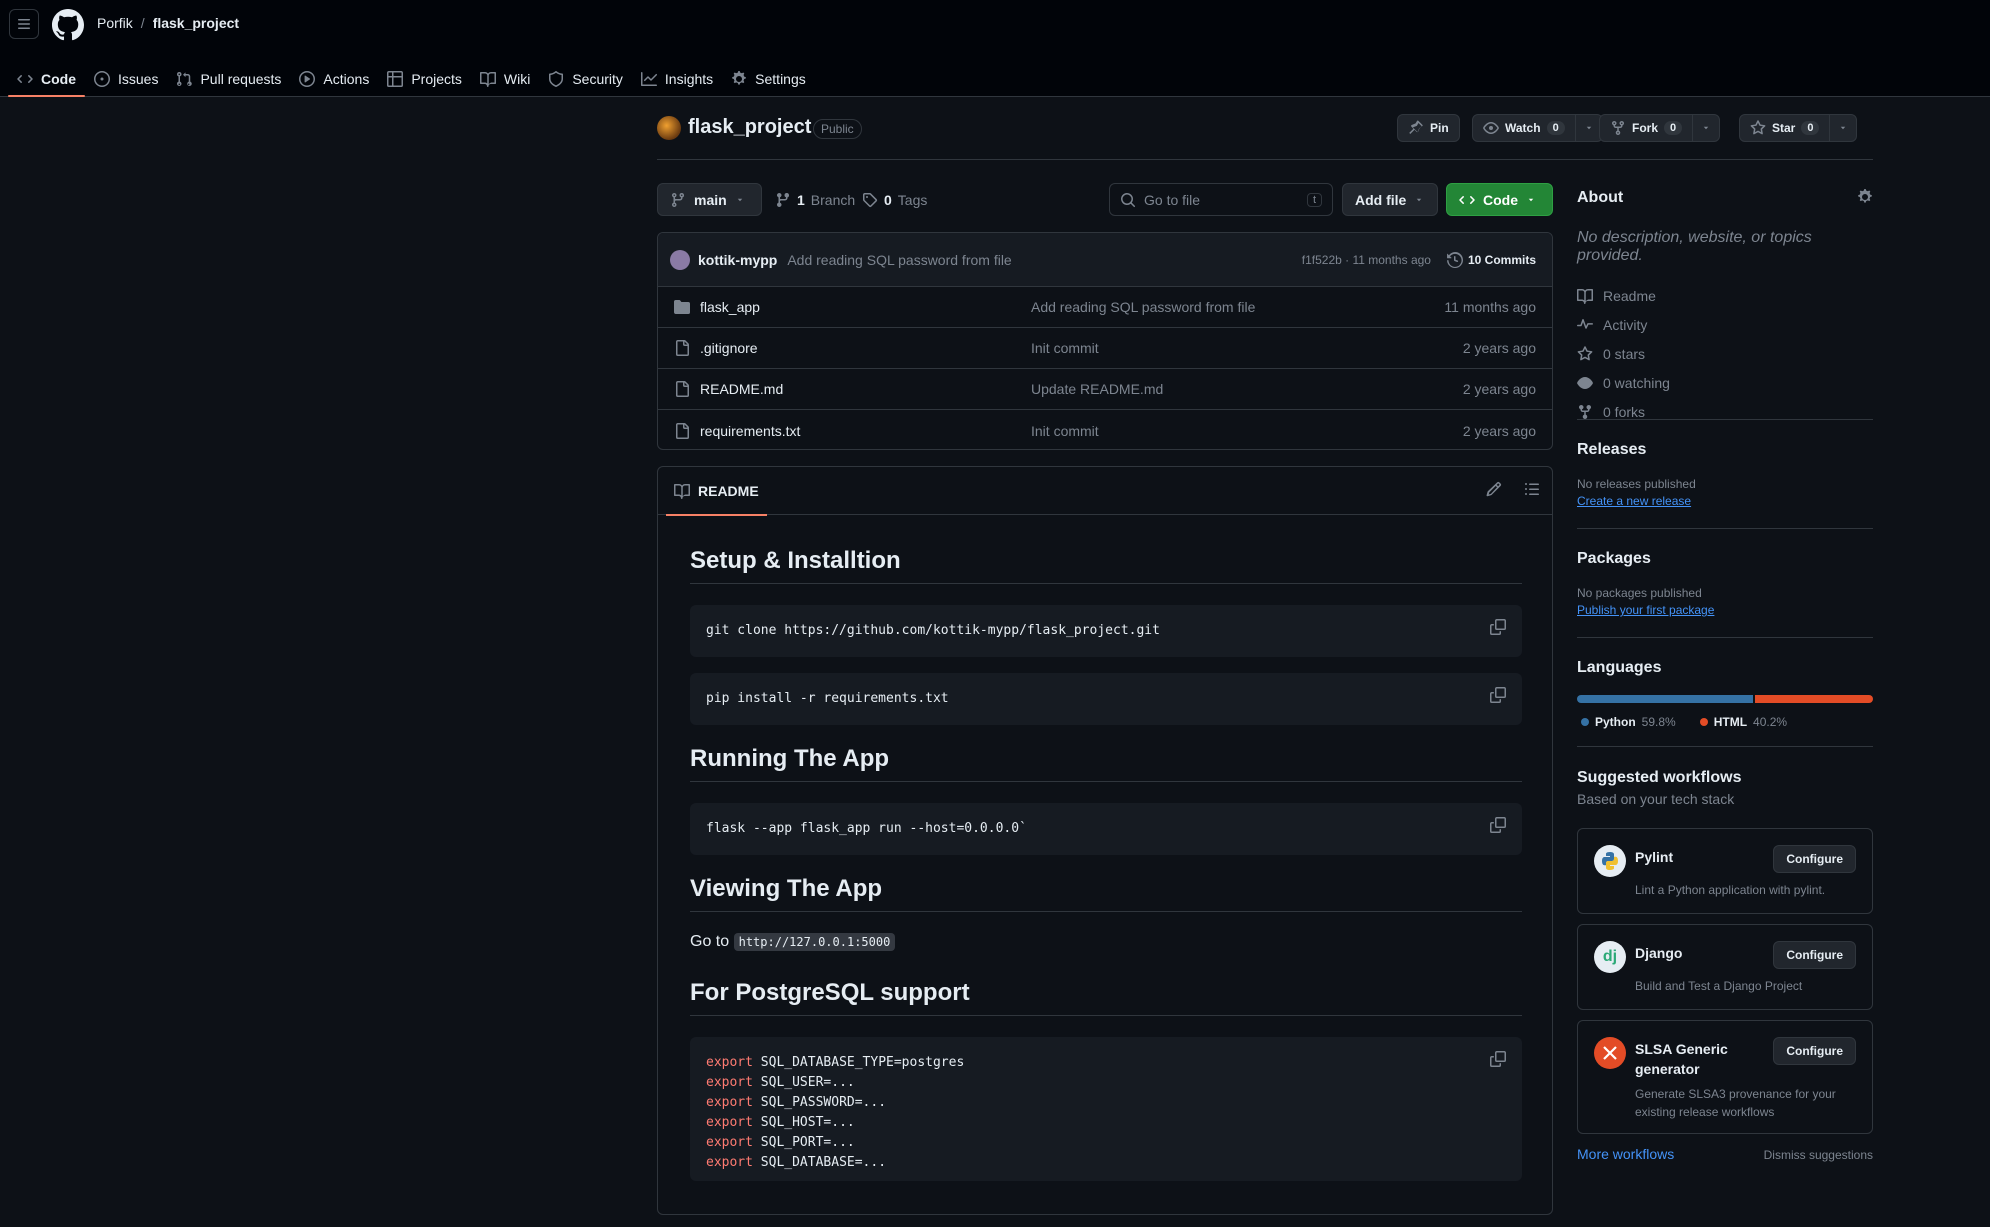 The width and height of the screenshot is (1990, 1227). What do you see at coordinates (1366, 260) in the screenshot?
I see `commit-meta: f1f522b · 11 months ago` at bounding box center [1366, 260].